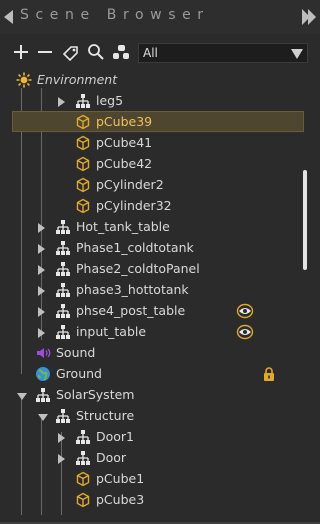 The image size is (320, 524). Describe the element at coordinates (111, 457) in the screenshot. I see `tree-row-label: Door` at that location.